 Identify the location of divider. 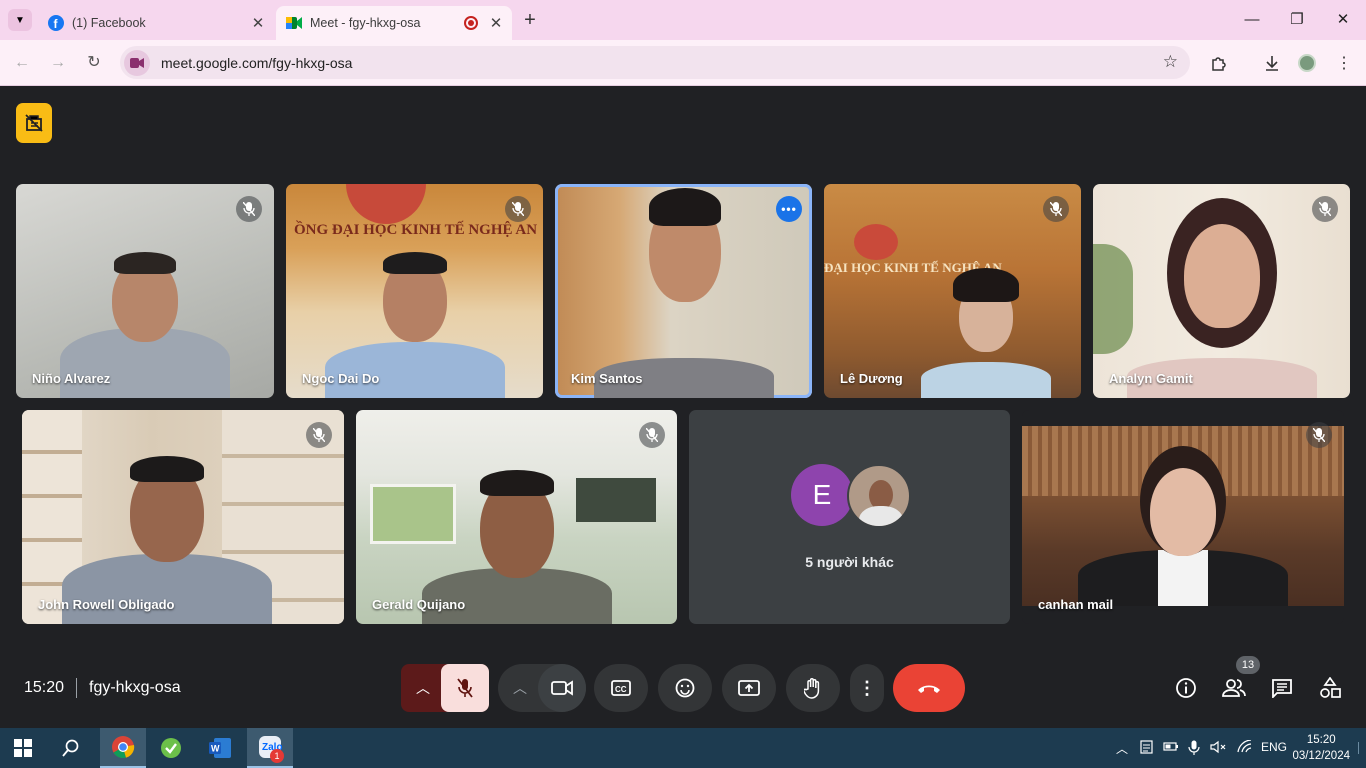
(76, 688).